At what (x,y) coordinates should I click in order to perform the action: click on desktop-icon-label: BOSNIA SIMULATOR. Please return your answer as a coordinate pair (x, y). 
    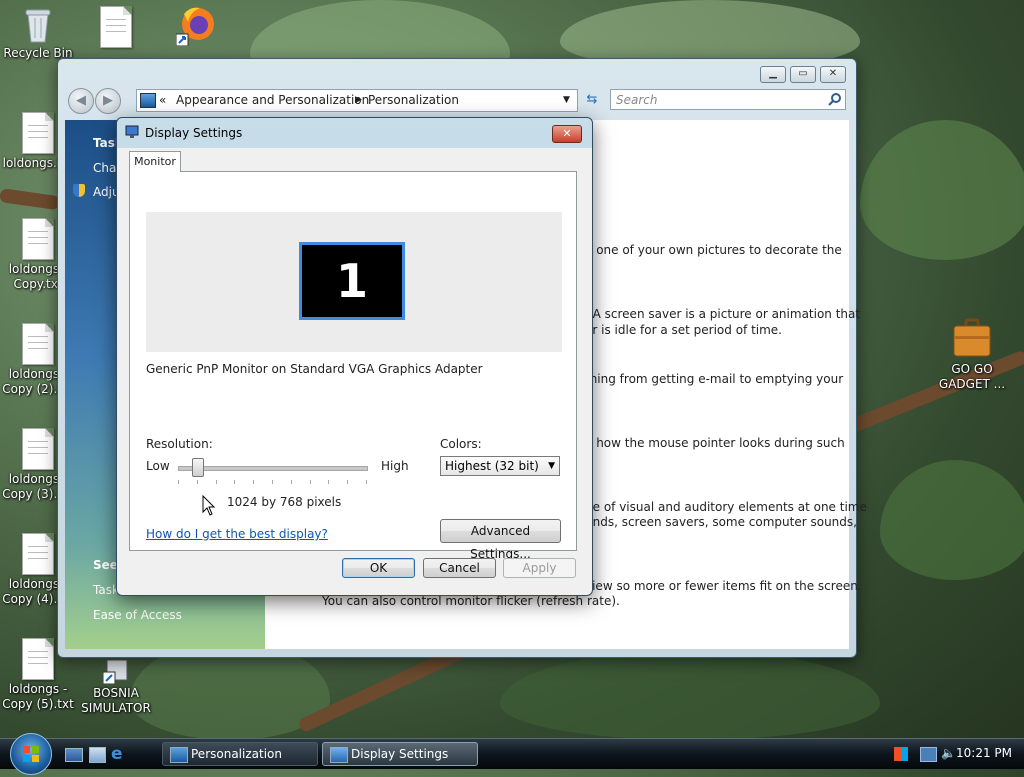
    Looking at the image, I should click on (116, 700).